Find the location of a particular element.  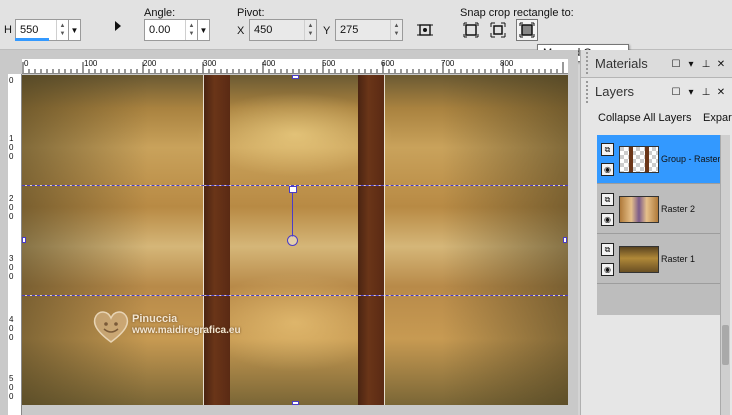

materials-pin-icon: ⊥ is located at coordinates (706, 64).